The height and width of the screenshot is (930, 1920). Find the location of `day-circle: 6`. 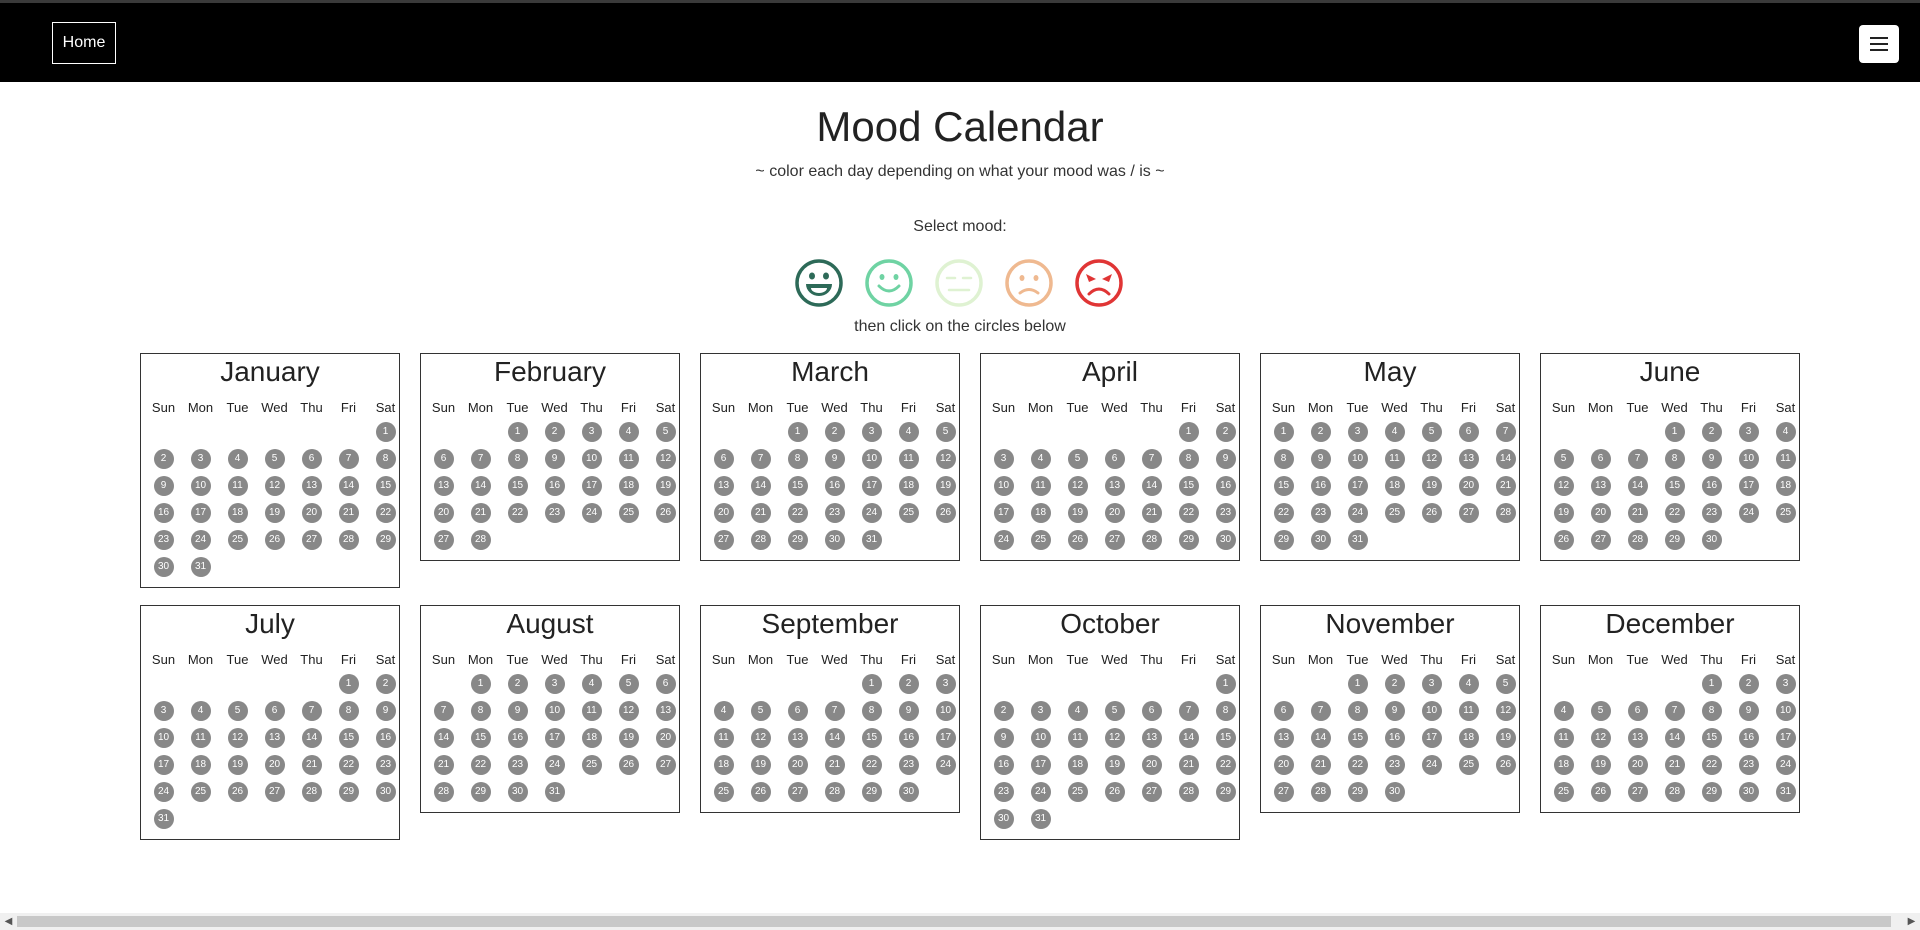

day-circle: 6 is located at coordinates (1637, 711).